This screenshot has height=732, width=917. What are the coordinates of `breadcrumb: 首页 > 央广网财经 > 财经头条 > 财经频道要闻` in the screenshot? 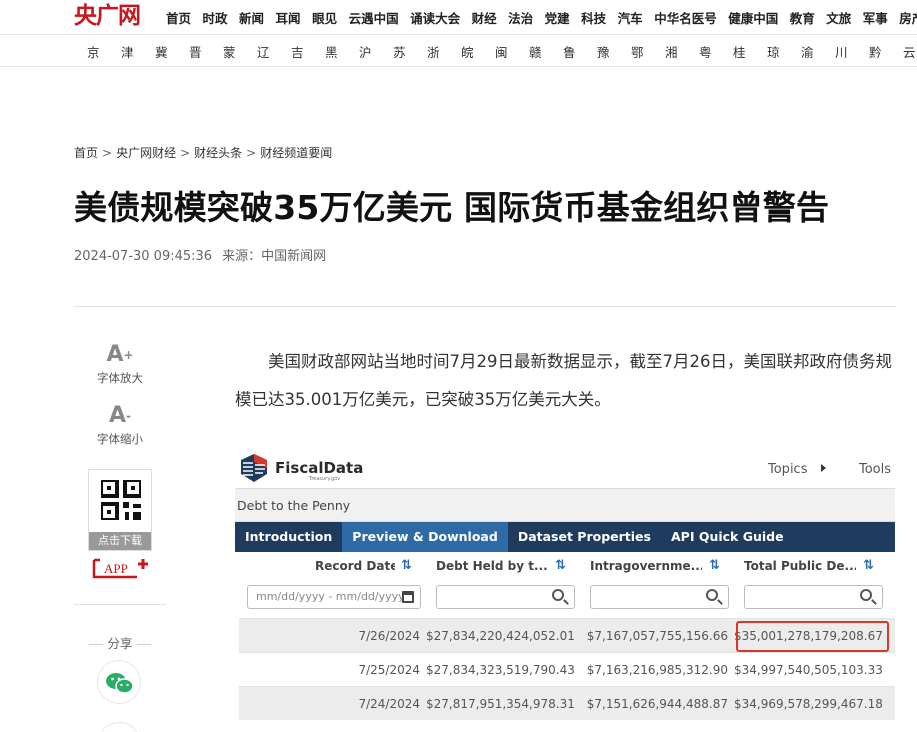 It's located at (203, 152).